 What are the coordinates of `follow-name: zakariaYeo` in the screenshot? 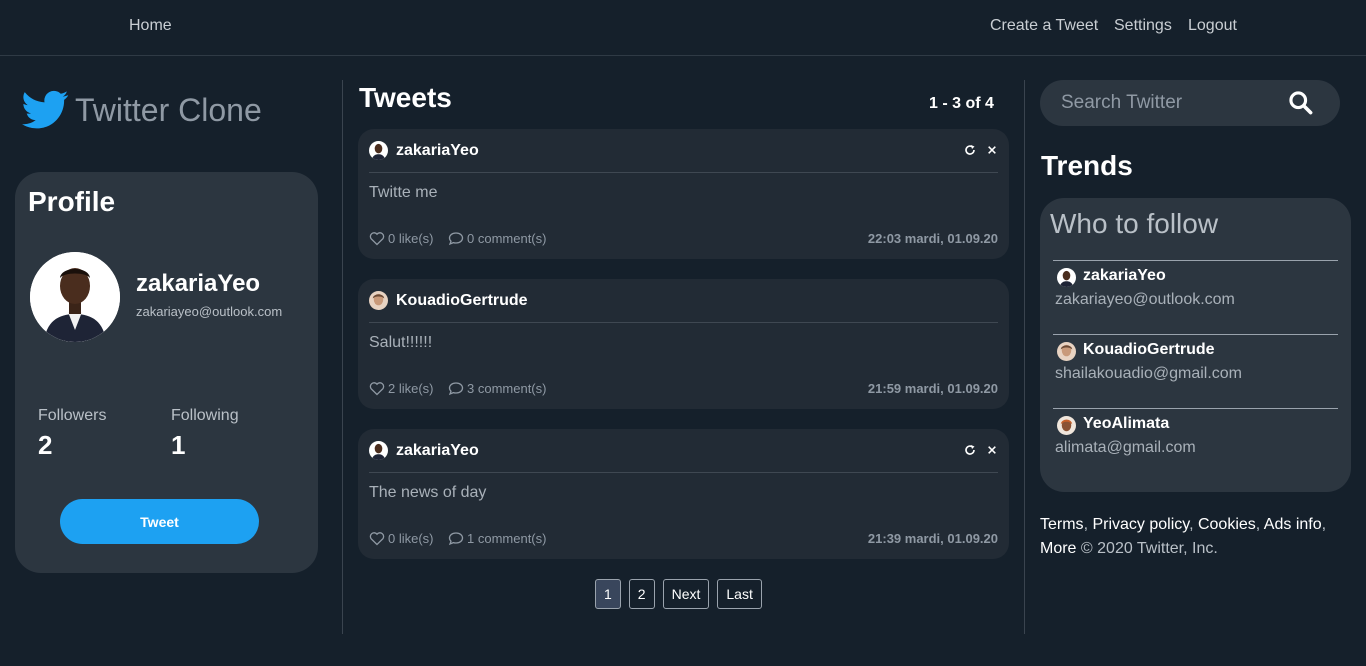 It's located at (1124, 275).